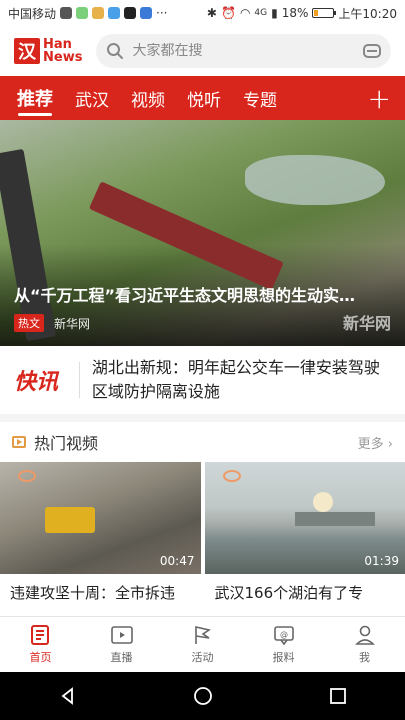 This screenshot has width=405, height=720. Describe the element at coordinates (211, 13) in the screenshot. I see `bluetooth-icon: ✱` at that location.